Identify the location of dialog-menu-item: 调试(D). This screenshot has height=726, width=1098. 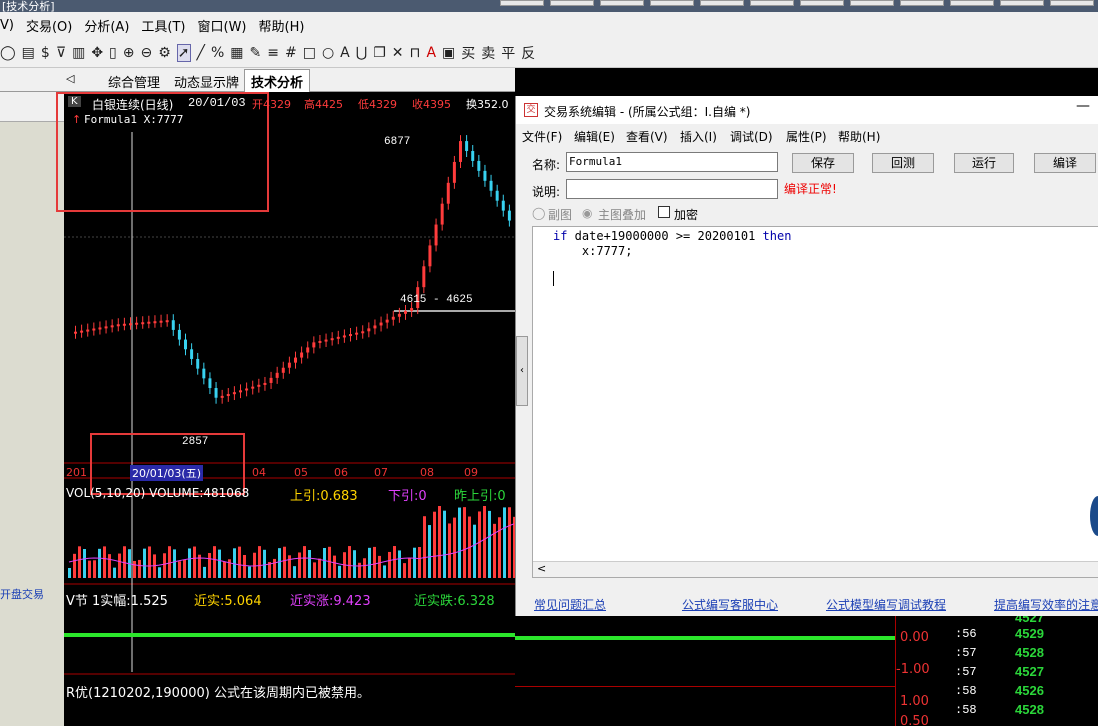
(751, 136).